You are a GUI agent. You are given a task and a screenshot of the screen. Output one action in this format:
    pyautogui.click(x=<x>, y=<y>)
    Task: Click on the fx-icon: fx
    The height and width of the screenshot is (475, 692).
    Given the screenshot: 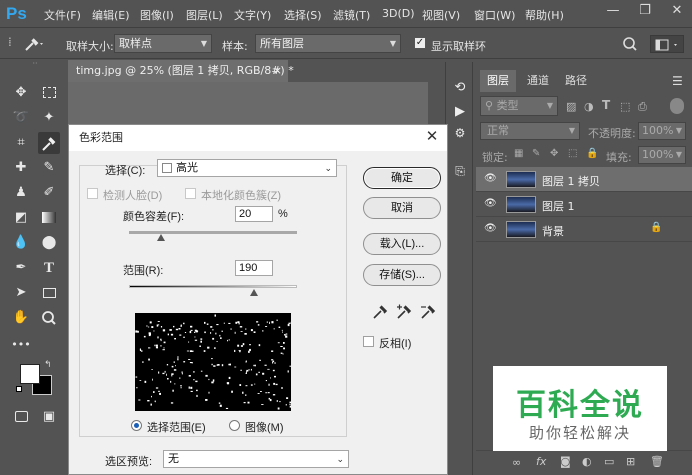 What is the action you would take?
    pyautogui.click(x=541, y=461)
    